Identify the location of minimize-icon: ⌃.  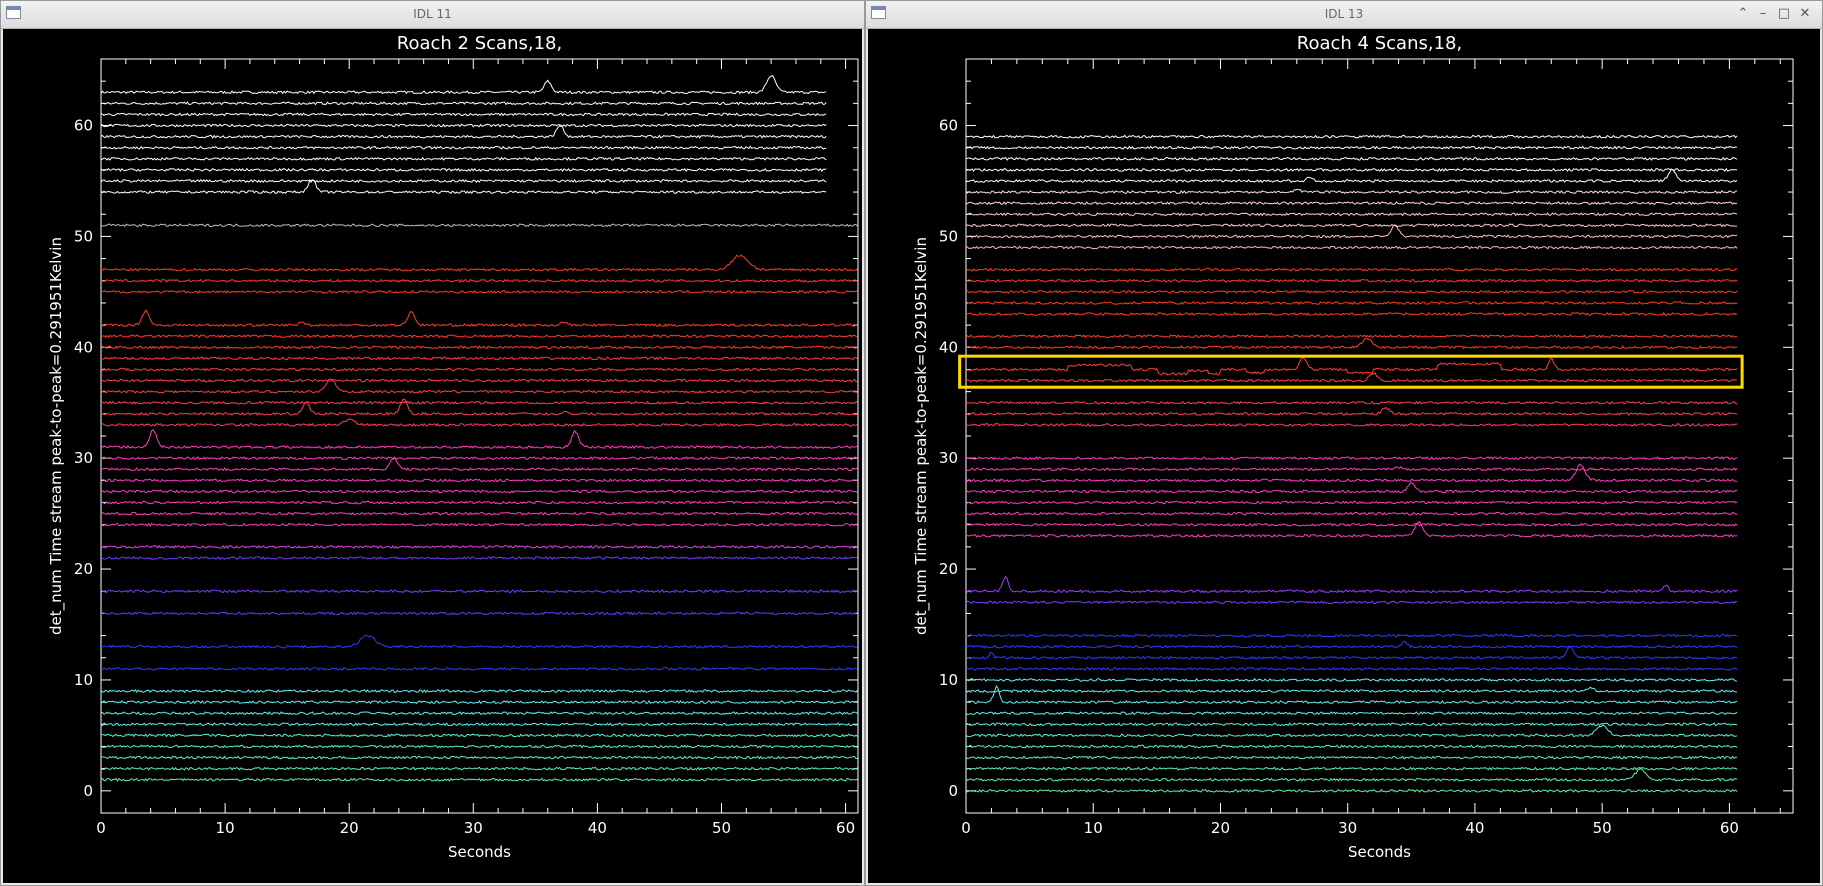
(1743, 14).